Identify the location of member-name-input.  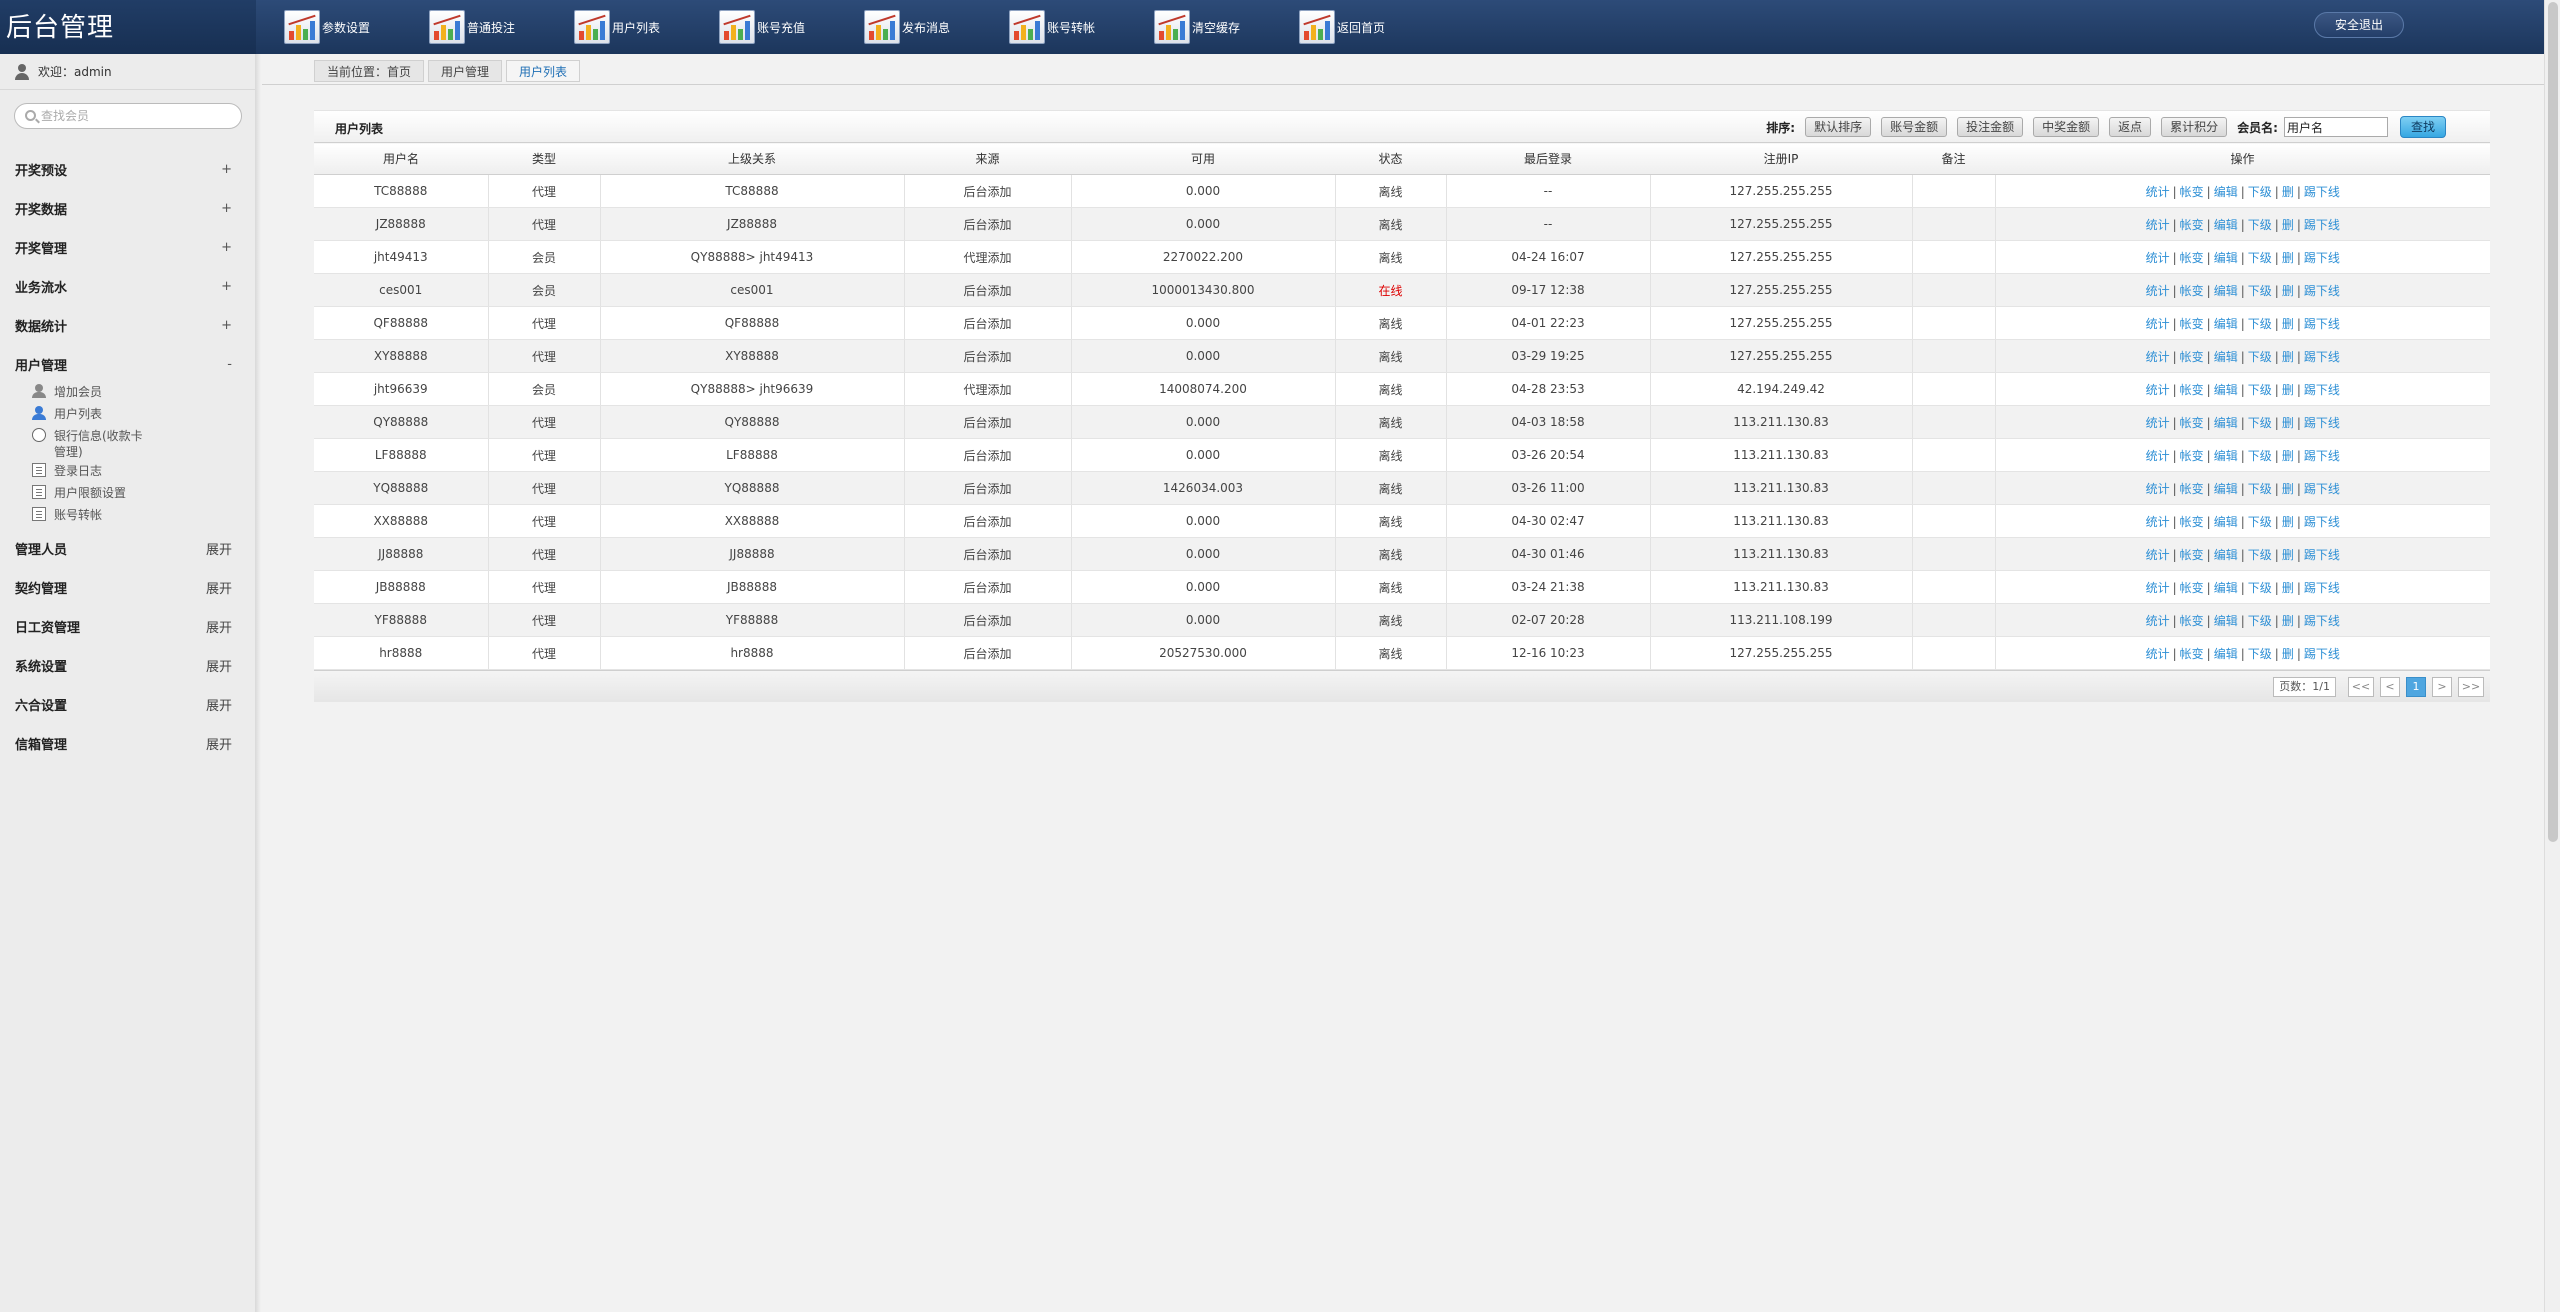
(2335, 127).